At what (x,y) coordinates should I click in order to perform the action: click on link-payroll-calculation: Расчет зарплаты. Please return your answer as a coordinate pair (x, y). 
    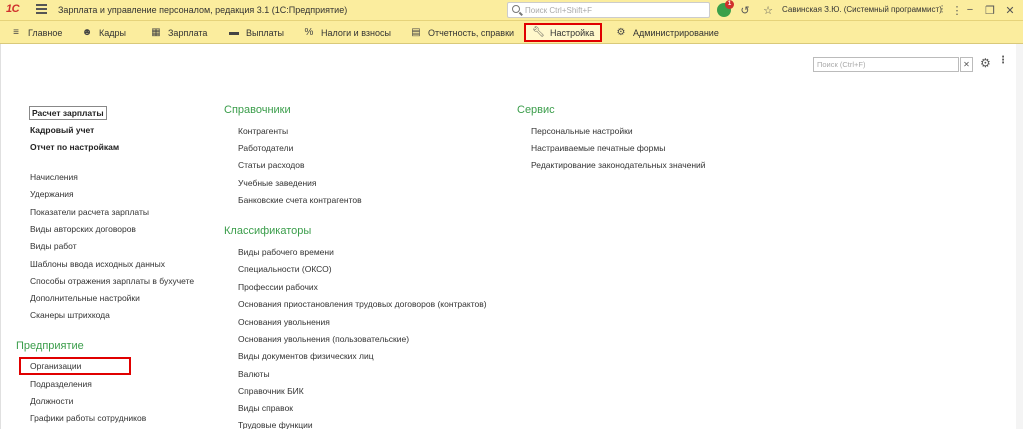
    Looking at the image, I should click on (68, 113).